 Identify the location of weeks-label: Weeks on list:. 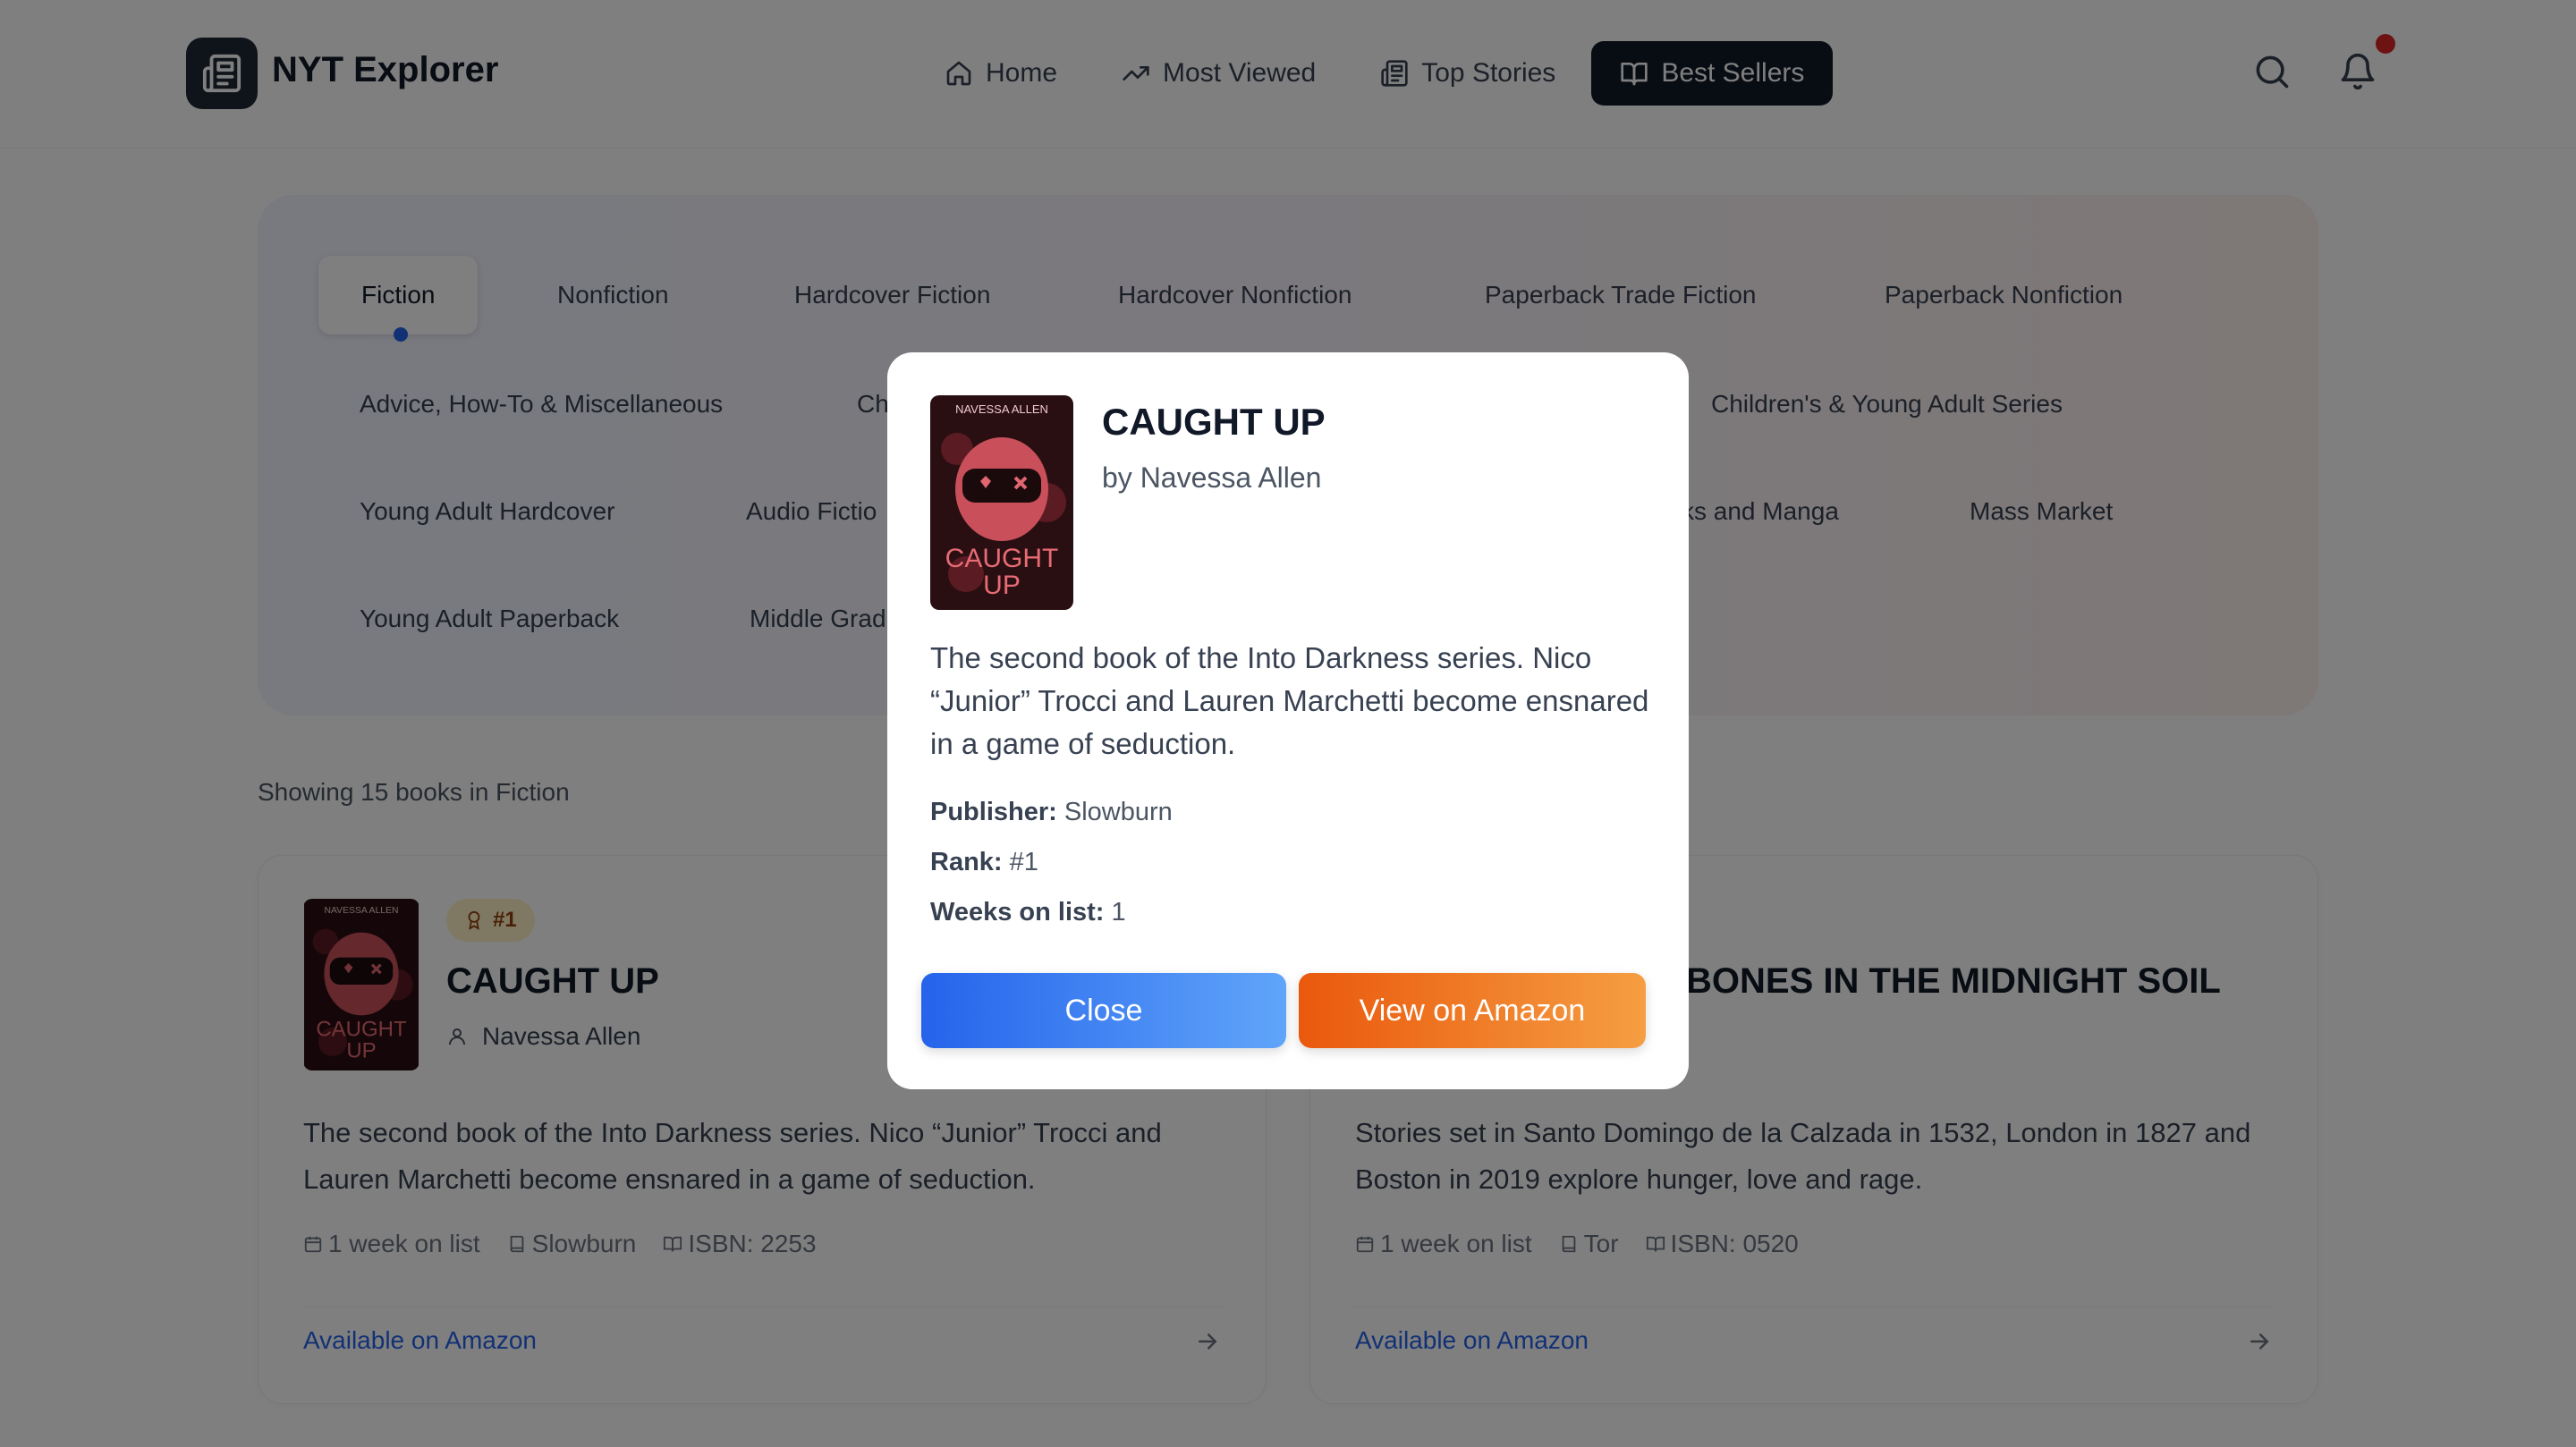
(1017, 912).